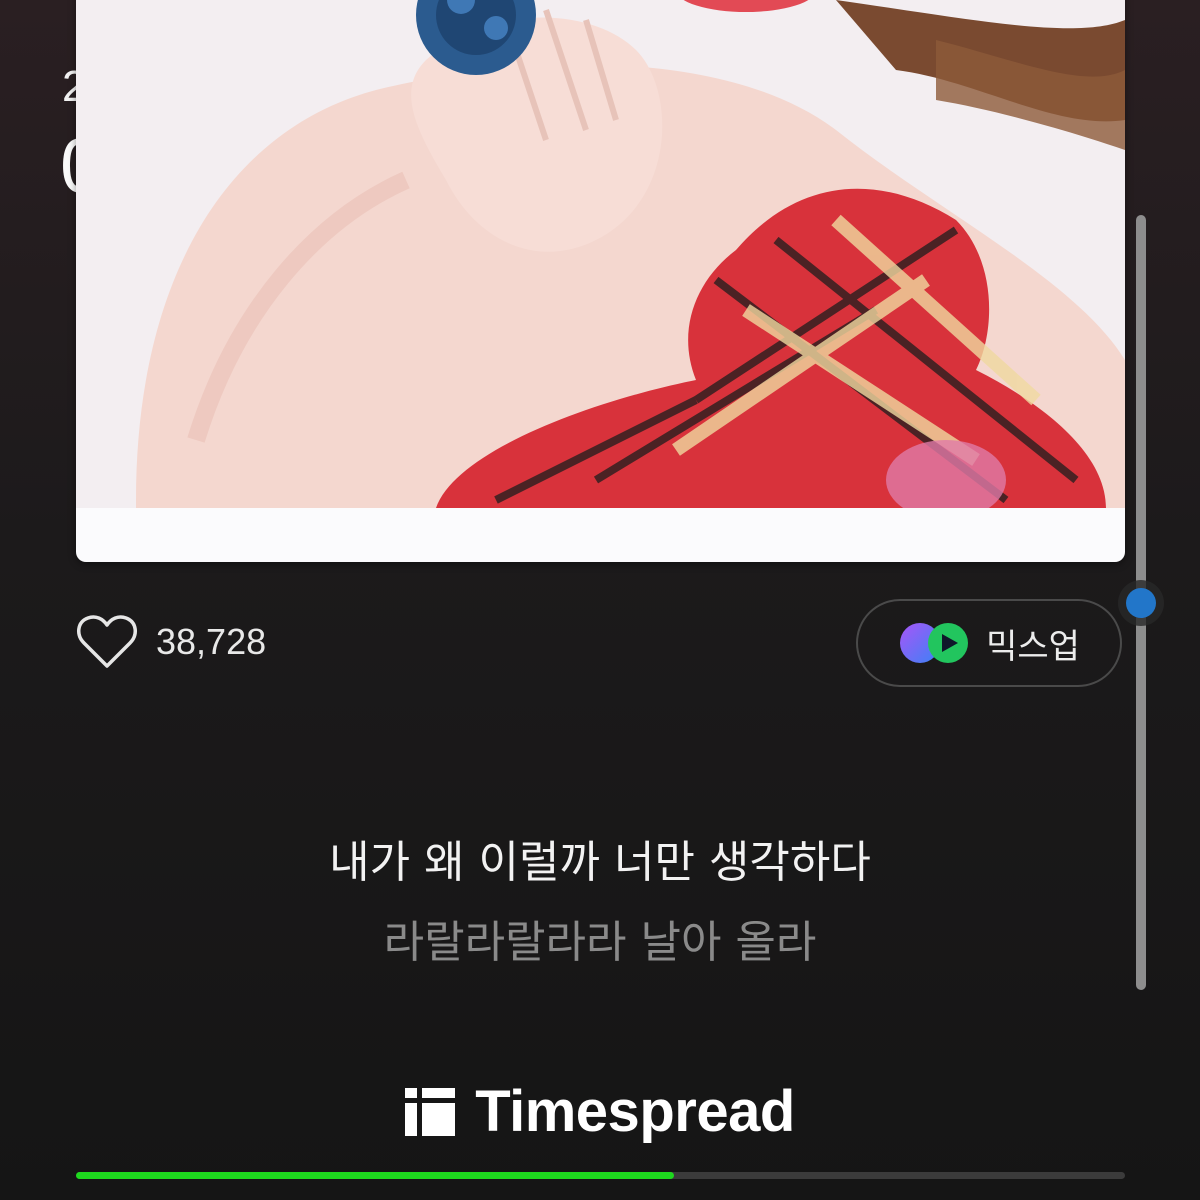 This screenshot has width=1200, height=1200. I want to click on lyric-next-line: 라랄라랄라라 날아 올라, so click(600, 942).